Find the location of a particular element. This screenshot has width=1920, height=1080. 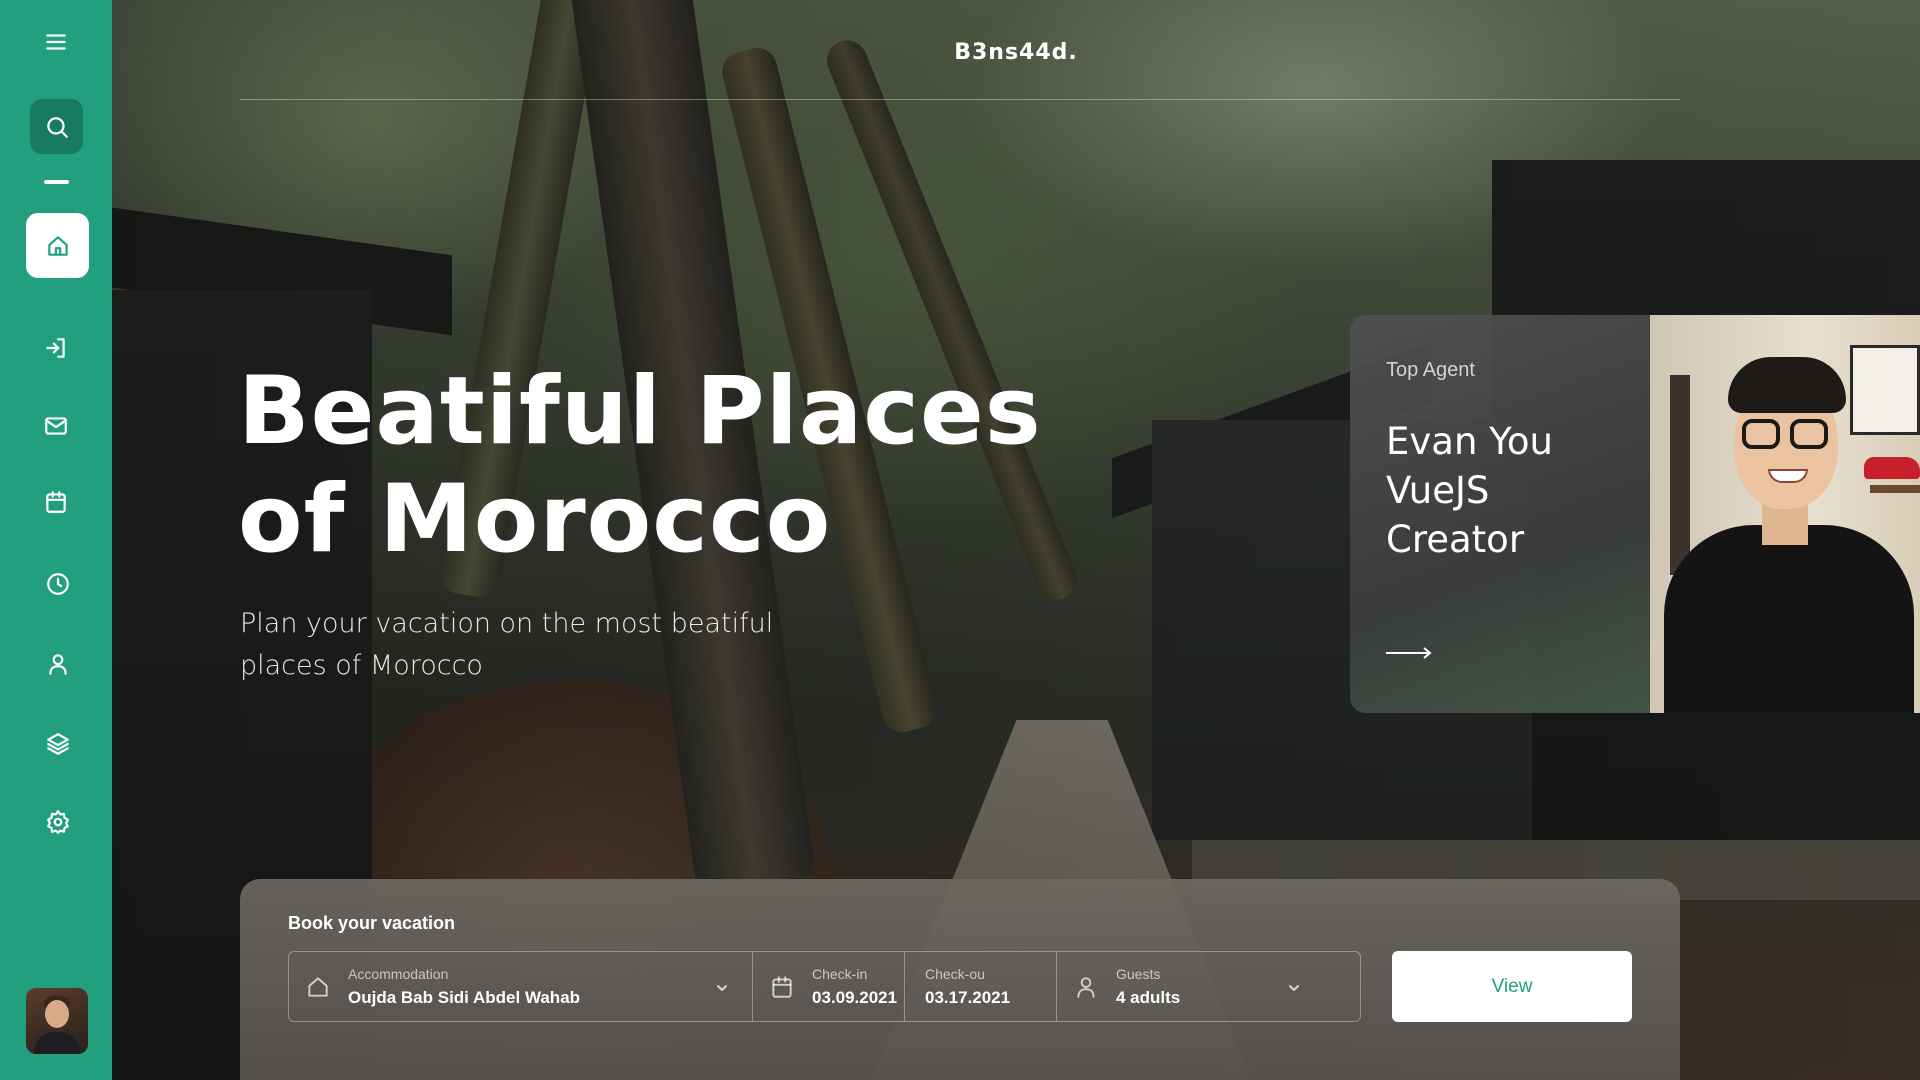

arrow-right-icon is located at coordinates (1409, 653).